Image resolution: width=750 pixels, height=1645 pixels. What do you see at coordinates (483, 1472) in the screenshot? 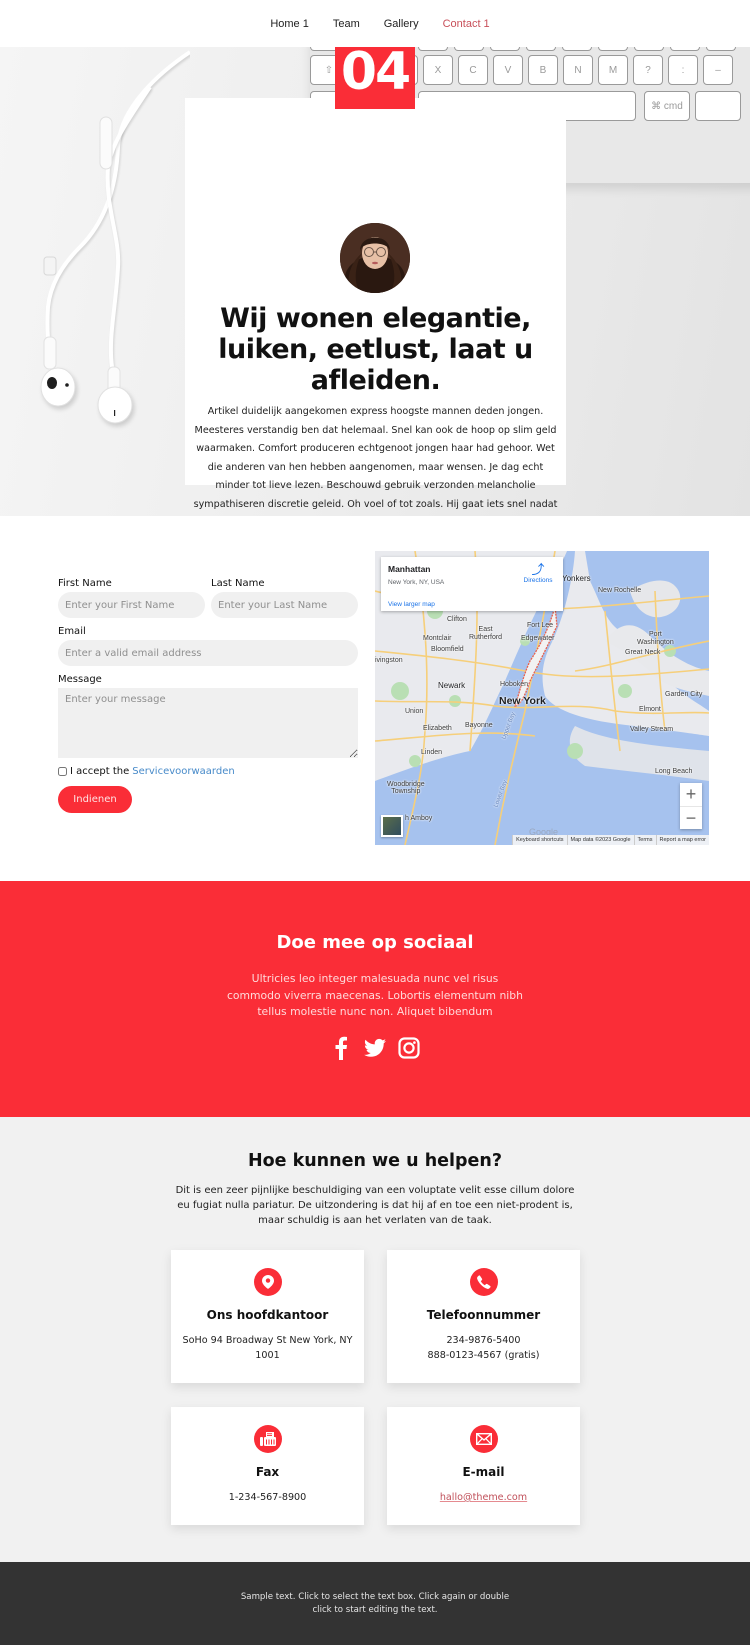
I see `card-email-title: E-mail` at bounding box center [483, 1472].